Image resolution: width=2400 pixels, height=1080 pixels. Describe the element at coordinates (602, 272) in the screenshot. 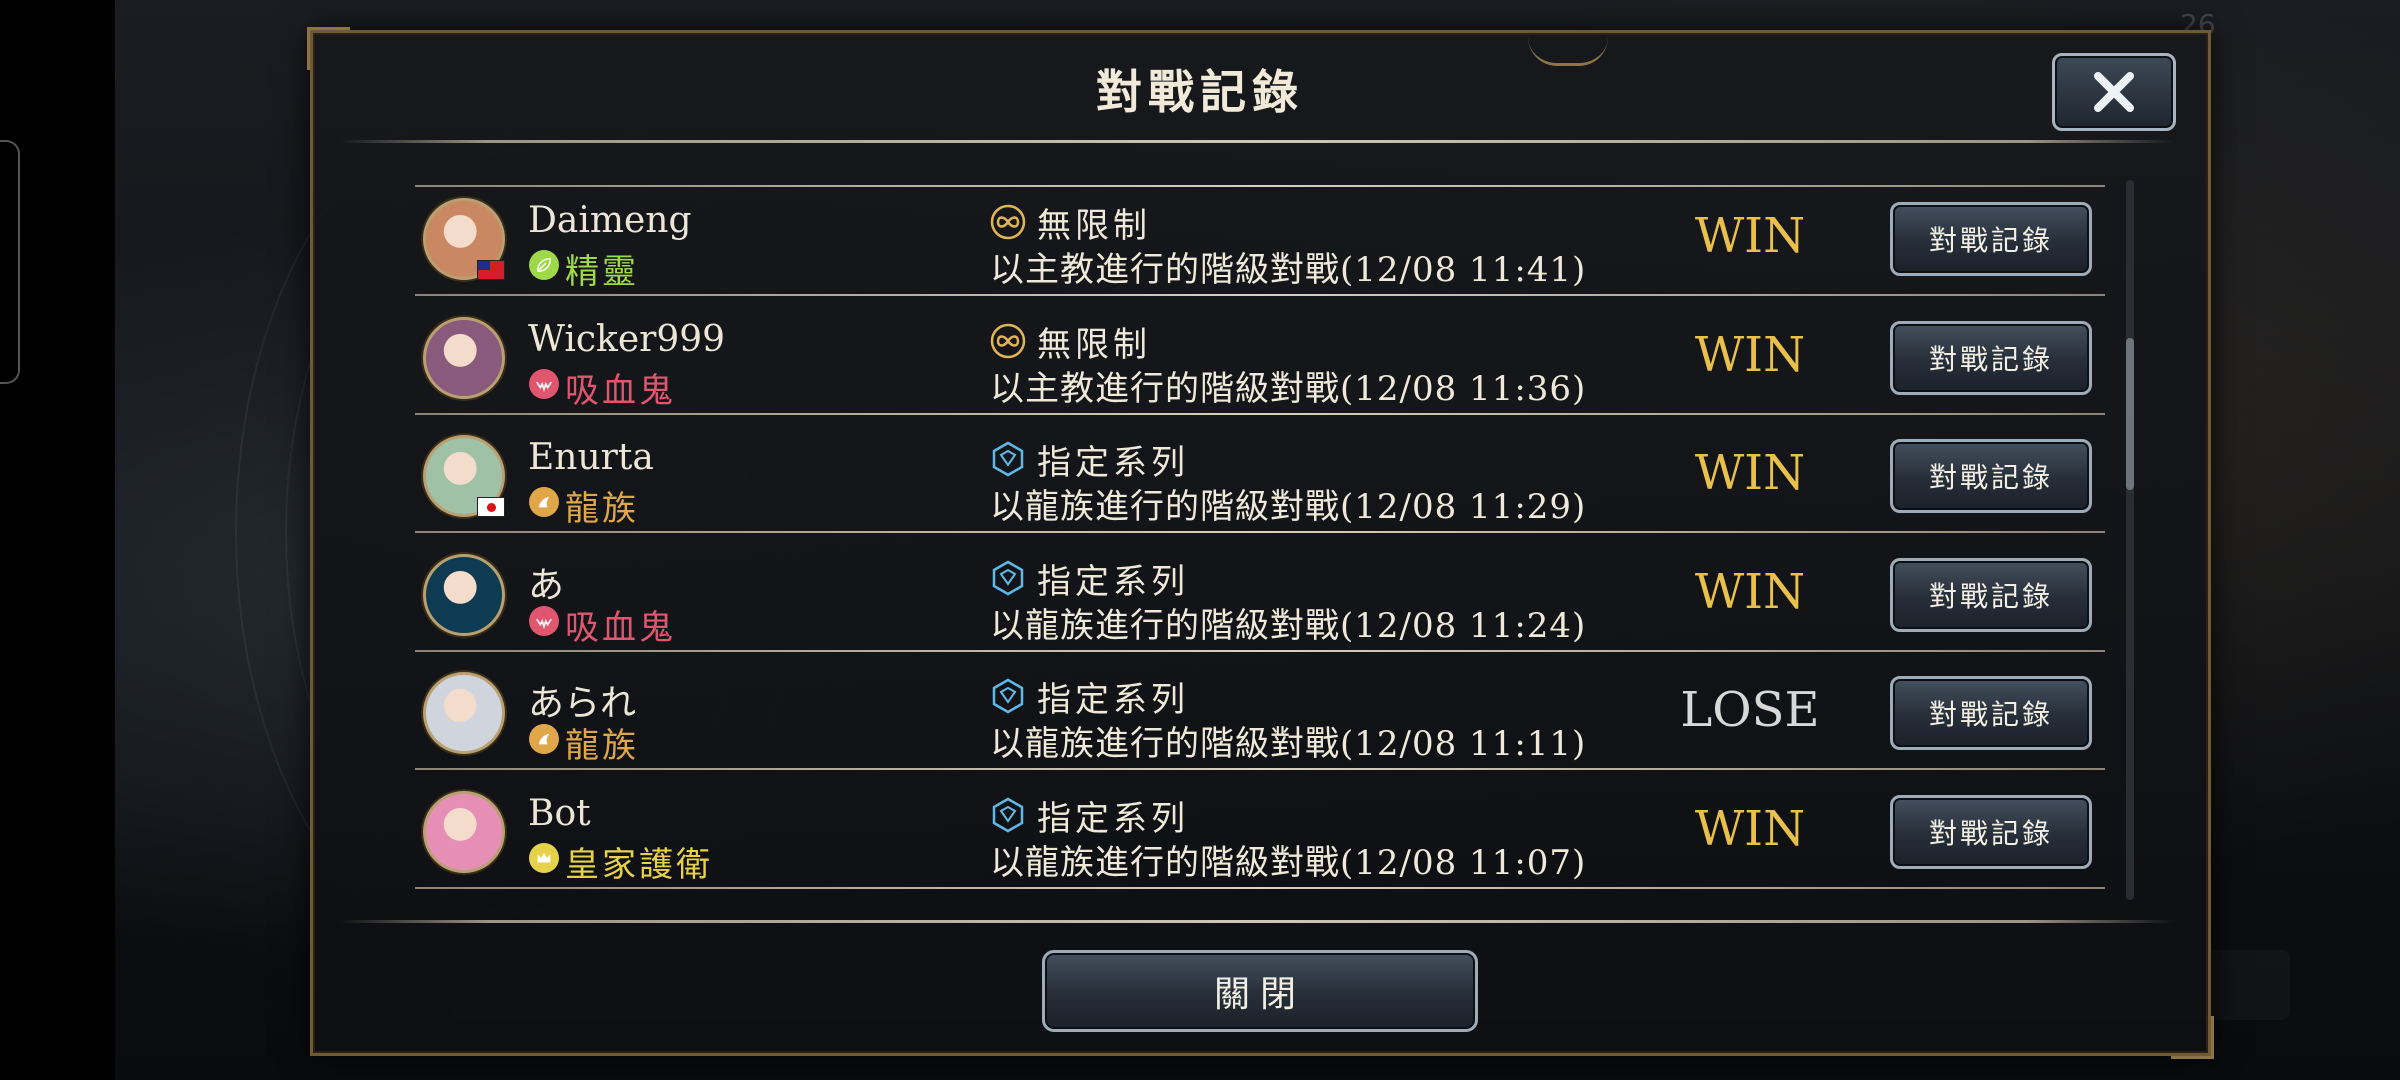

I see `player-class: 精靈` at that location.